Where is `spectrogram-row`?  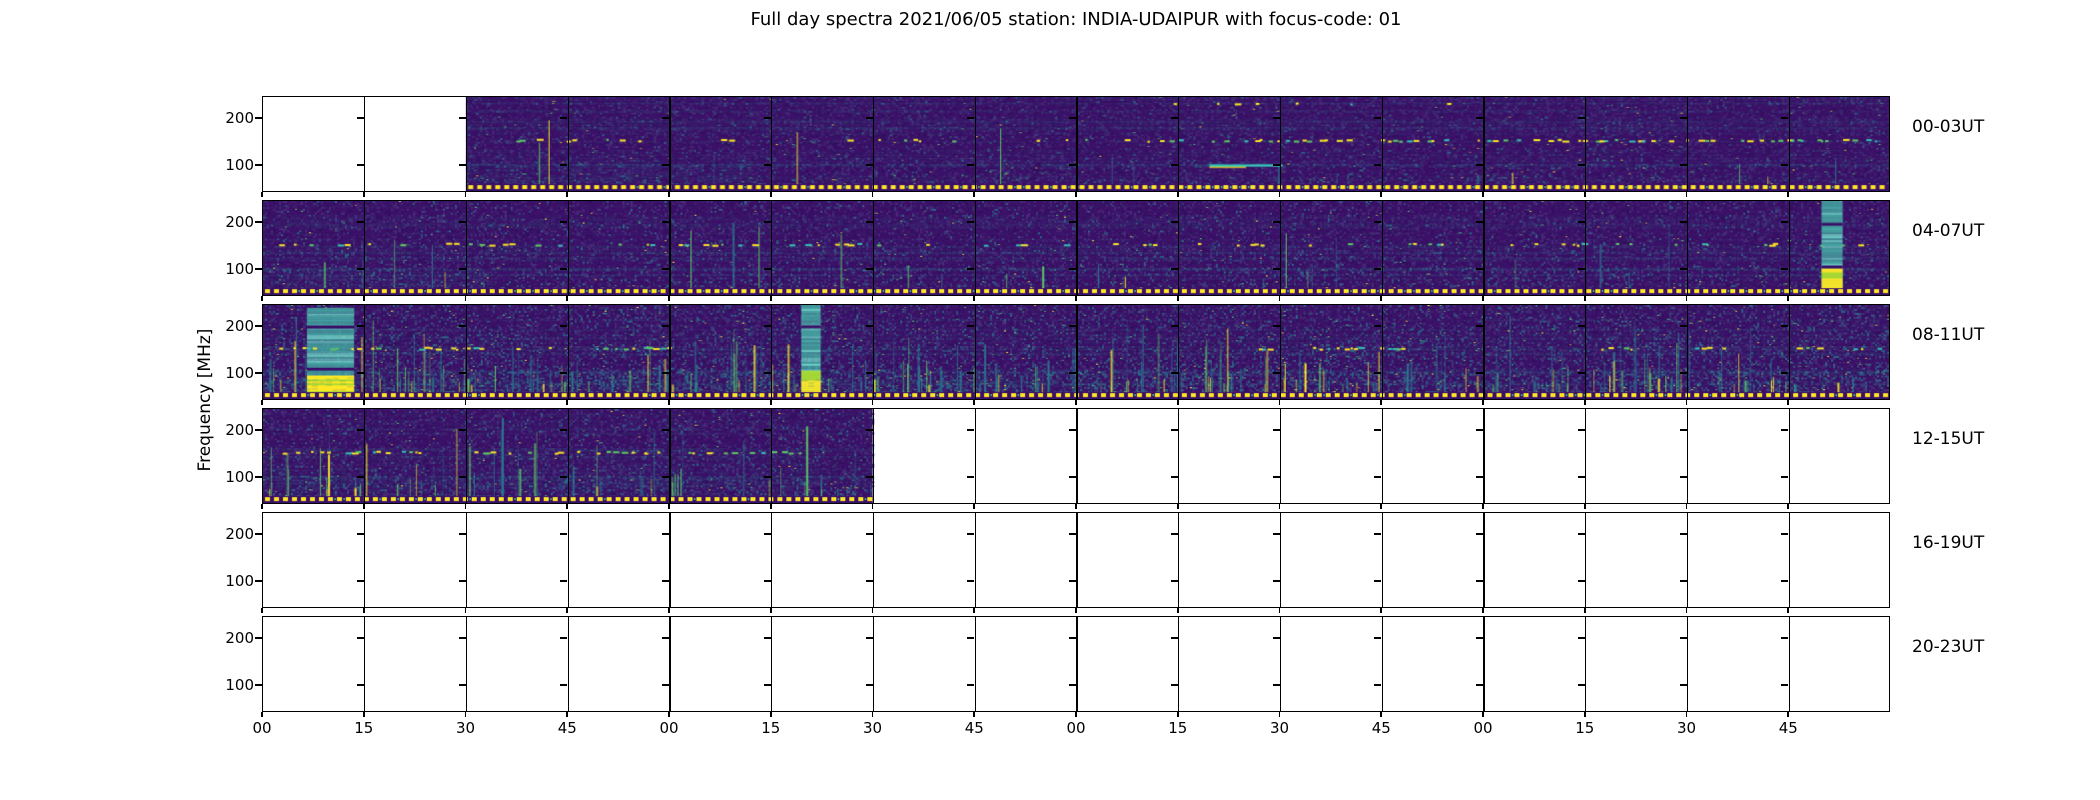 spectrogram-row is located at coordinates (1076, 352).